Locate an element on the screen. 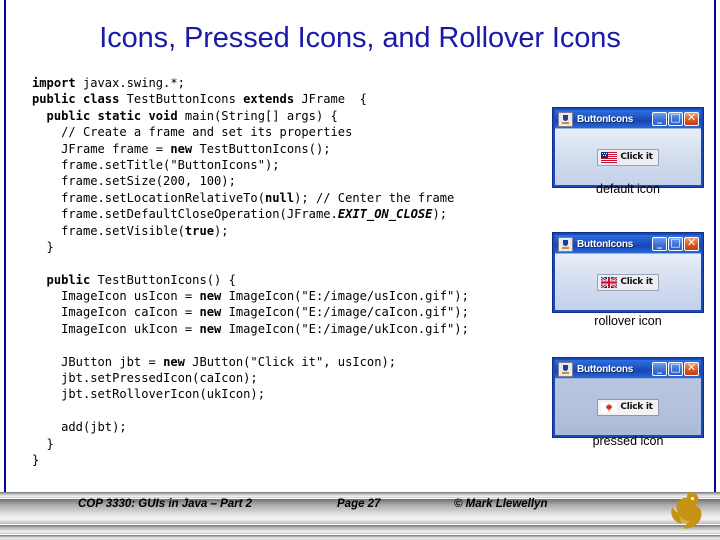 The height and width of the screenshot is (540, 720). right-border-rule is located at coordinates (715, 246).